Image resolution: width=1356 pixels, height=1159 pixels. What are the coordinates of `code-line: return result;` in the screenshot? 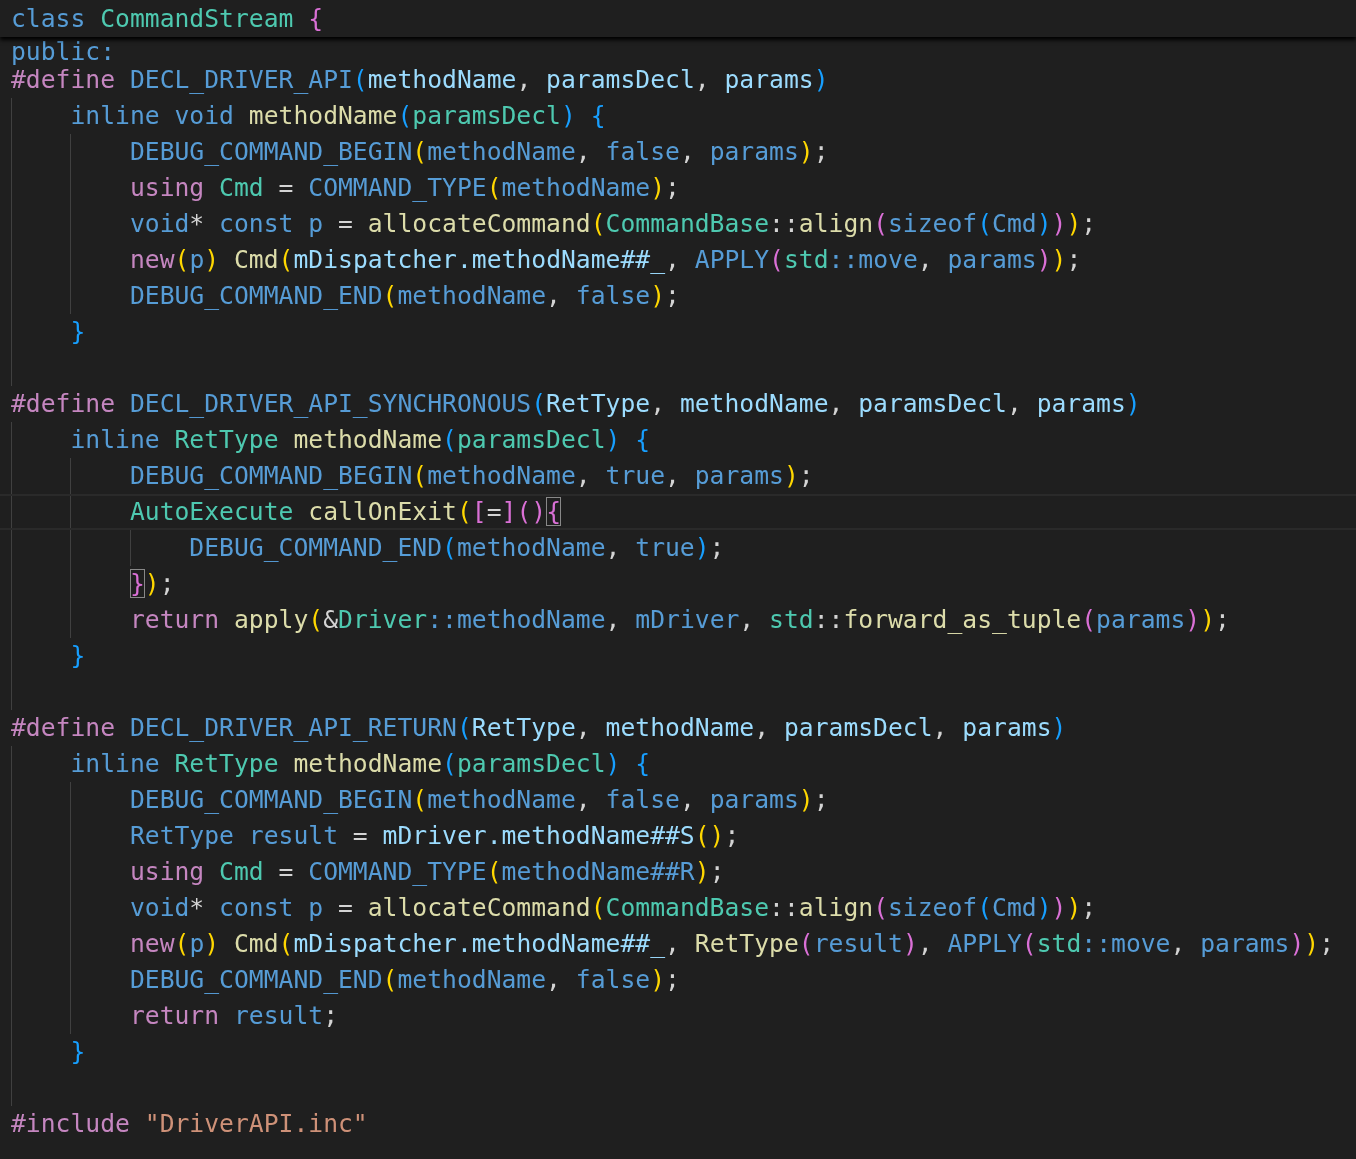 It's located at (233, 1016).